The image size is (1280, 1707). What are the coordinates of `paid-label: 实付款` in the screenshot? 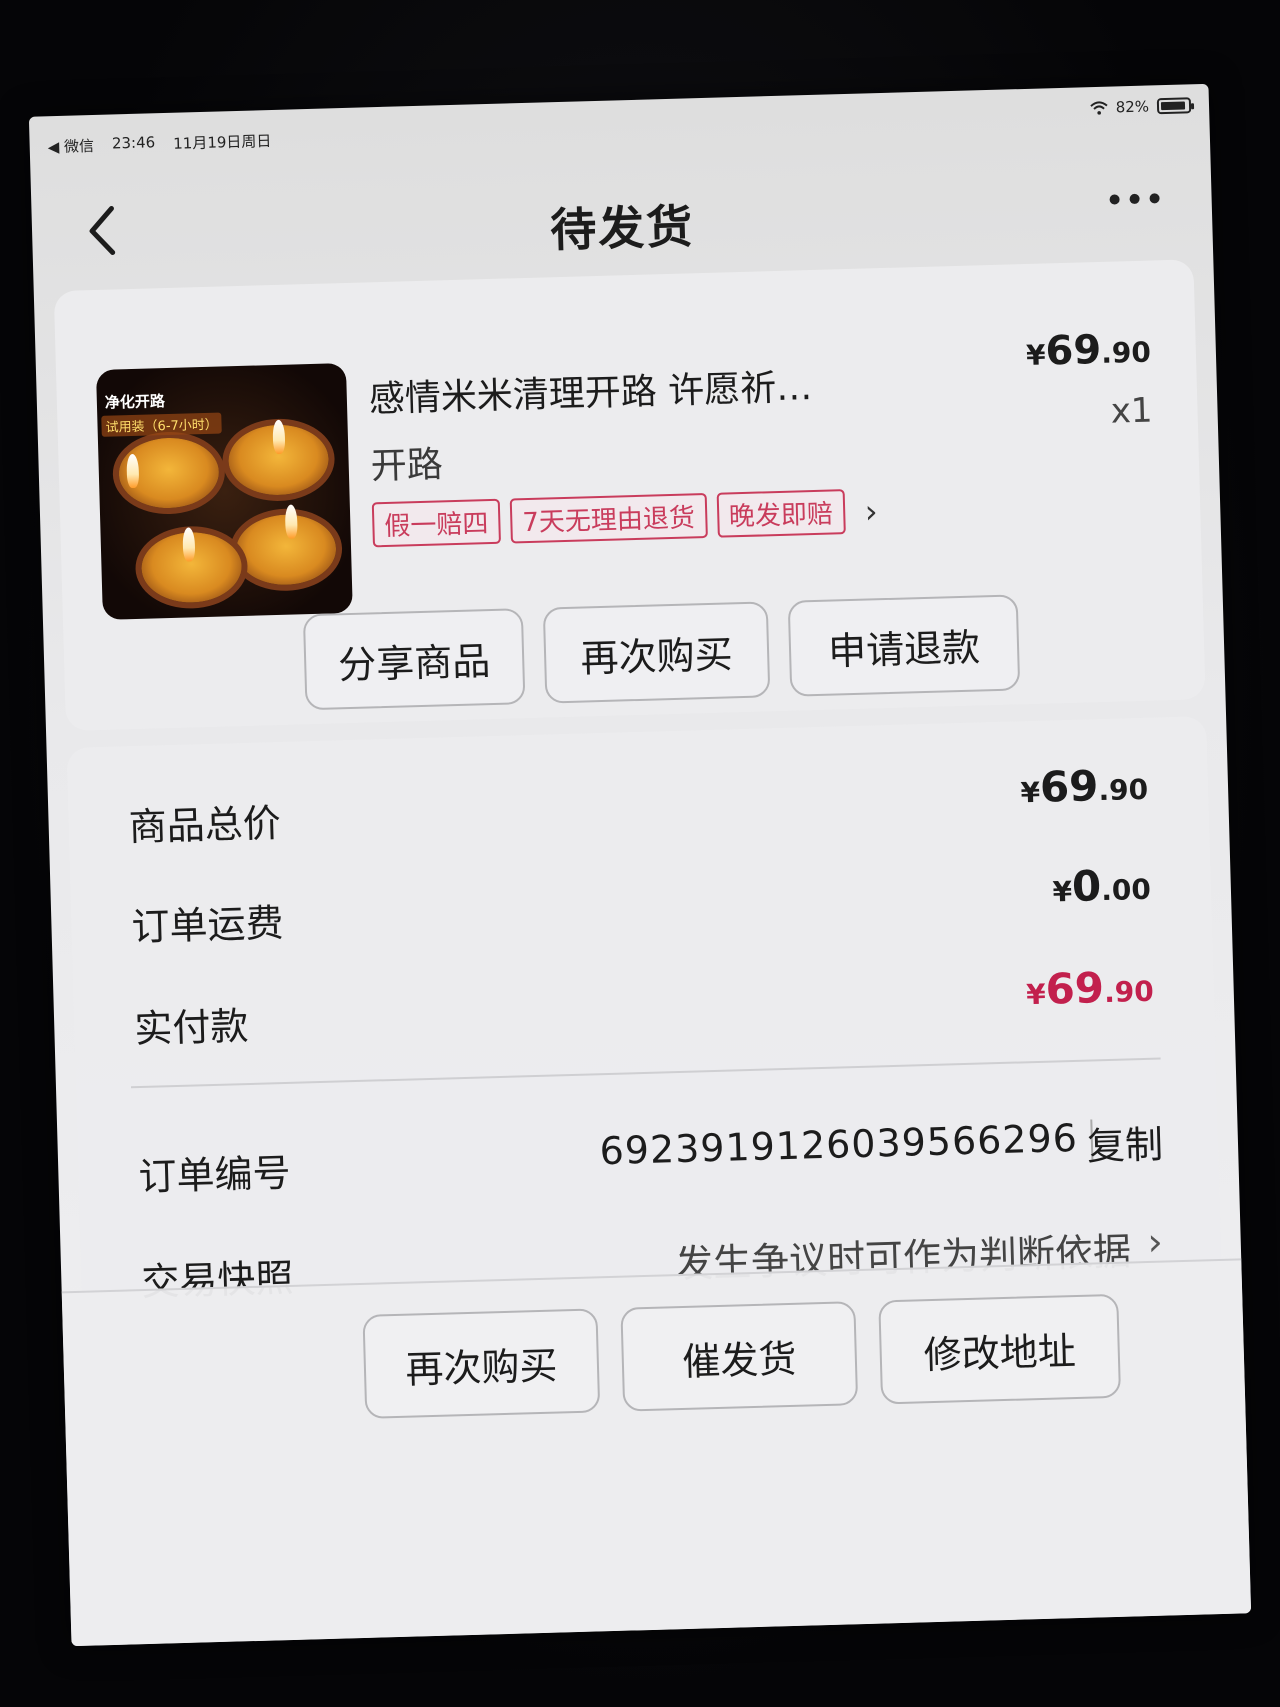 It's located at (191, 1028).